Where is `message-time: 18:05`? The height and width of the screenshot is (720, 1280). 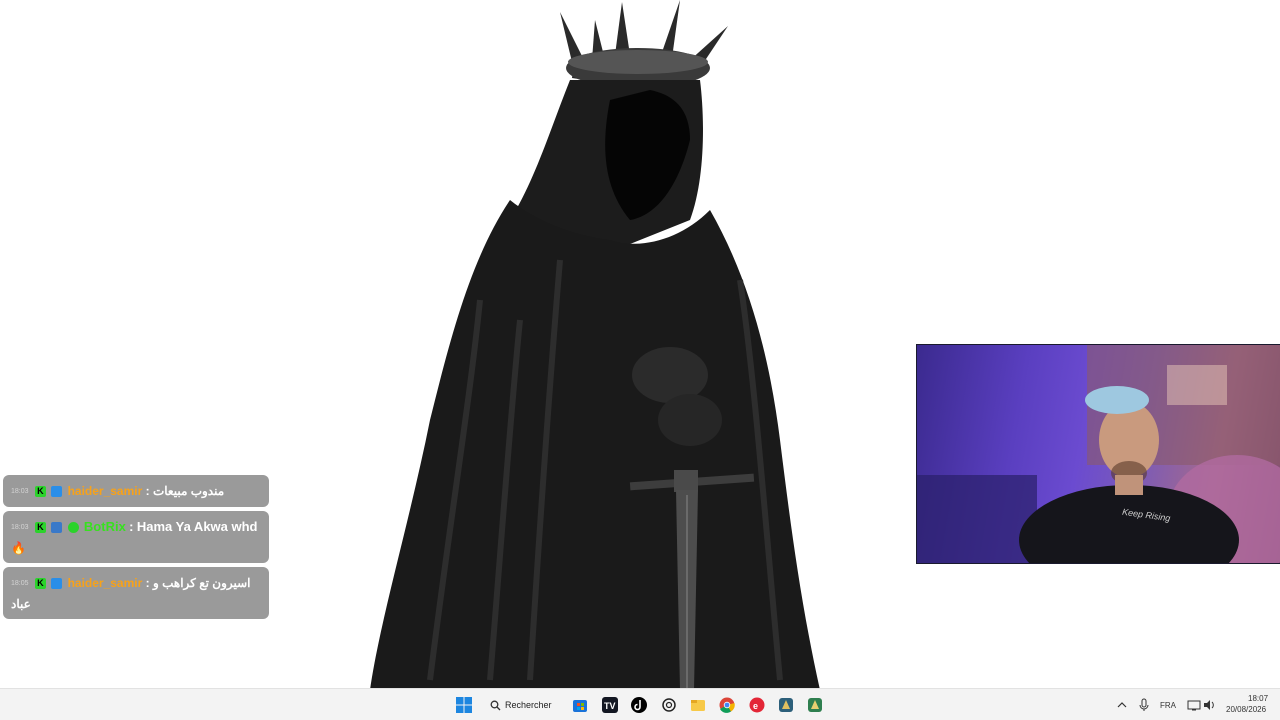
message-time: 18:05 is located at coordinates (20, 583).